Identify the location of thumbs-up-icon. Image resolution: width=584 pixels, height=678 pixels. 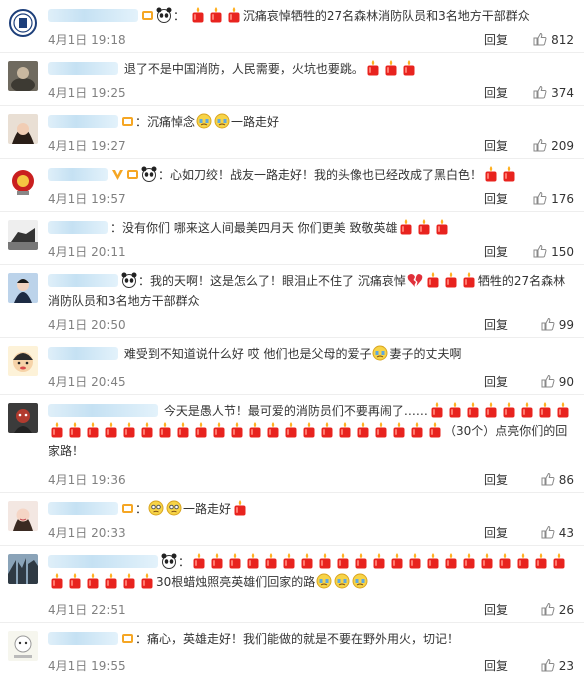
(550, 324).